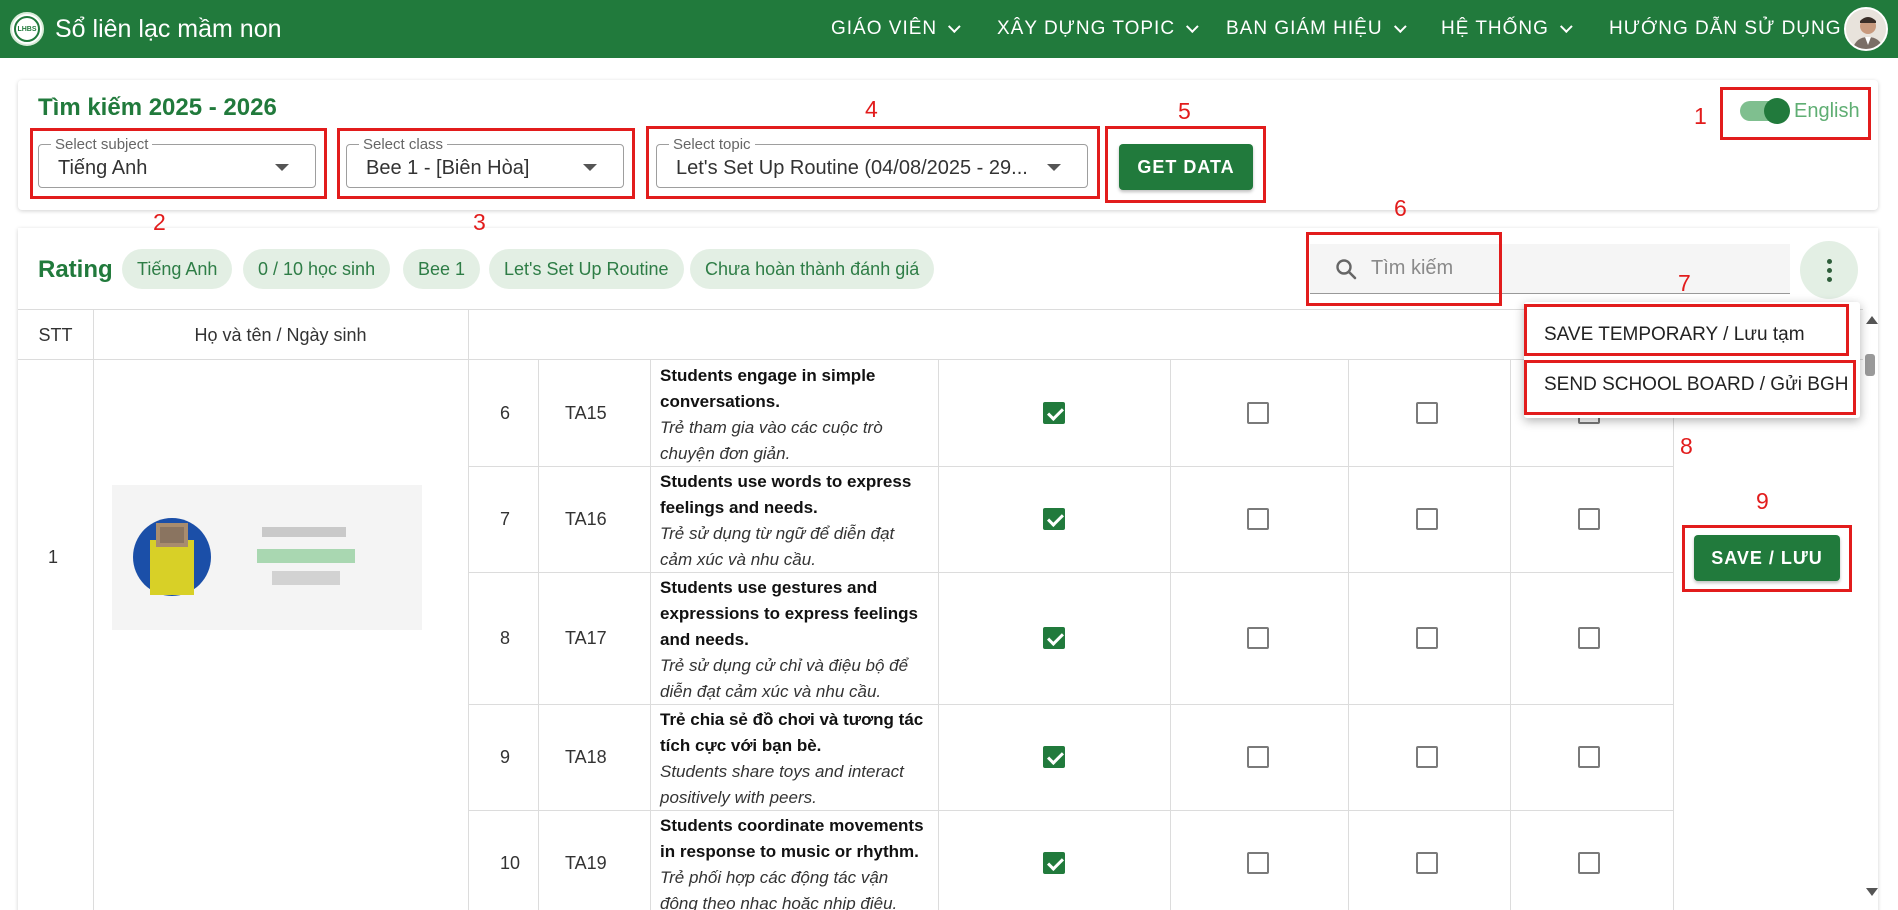 This screenshot has width=1898, height=910. I want to click on save-button: SAVE / LƯU, so click(1767, 558).